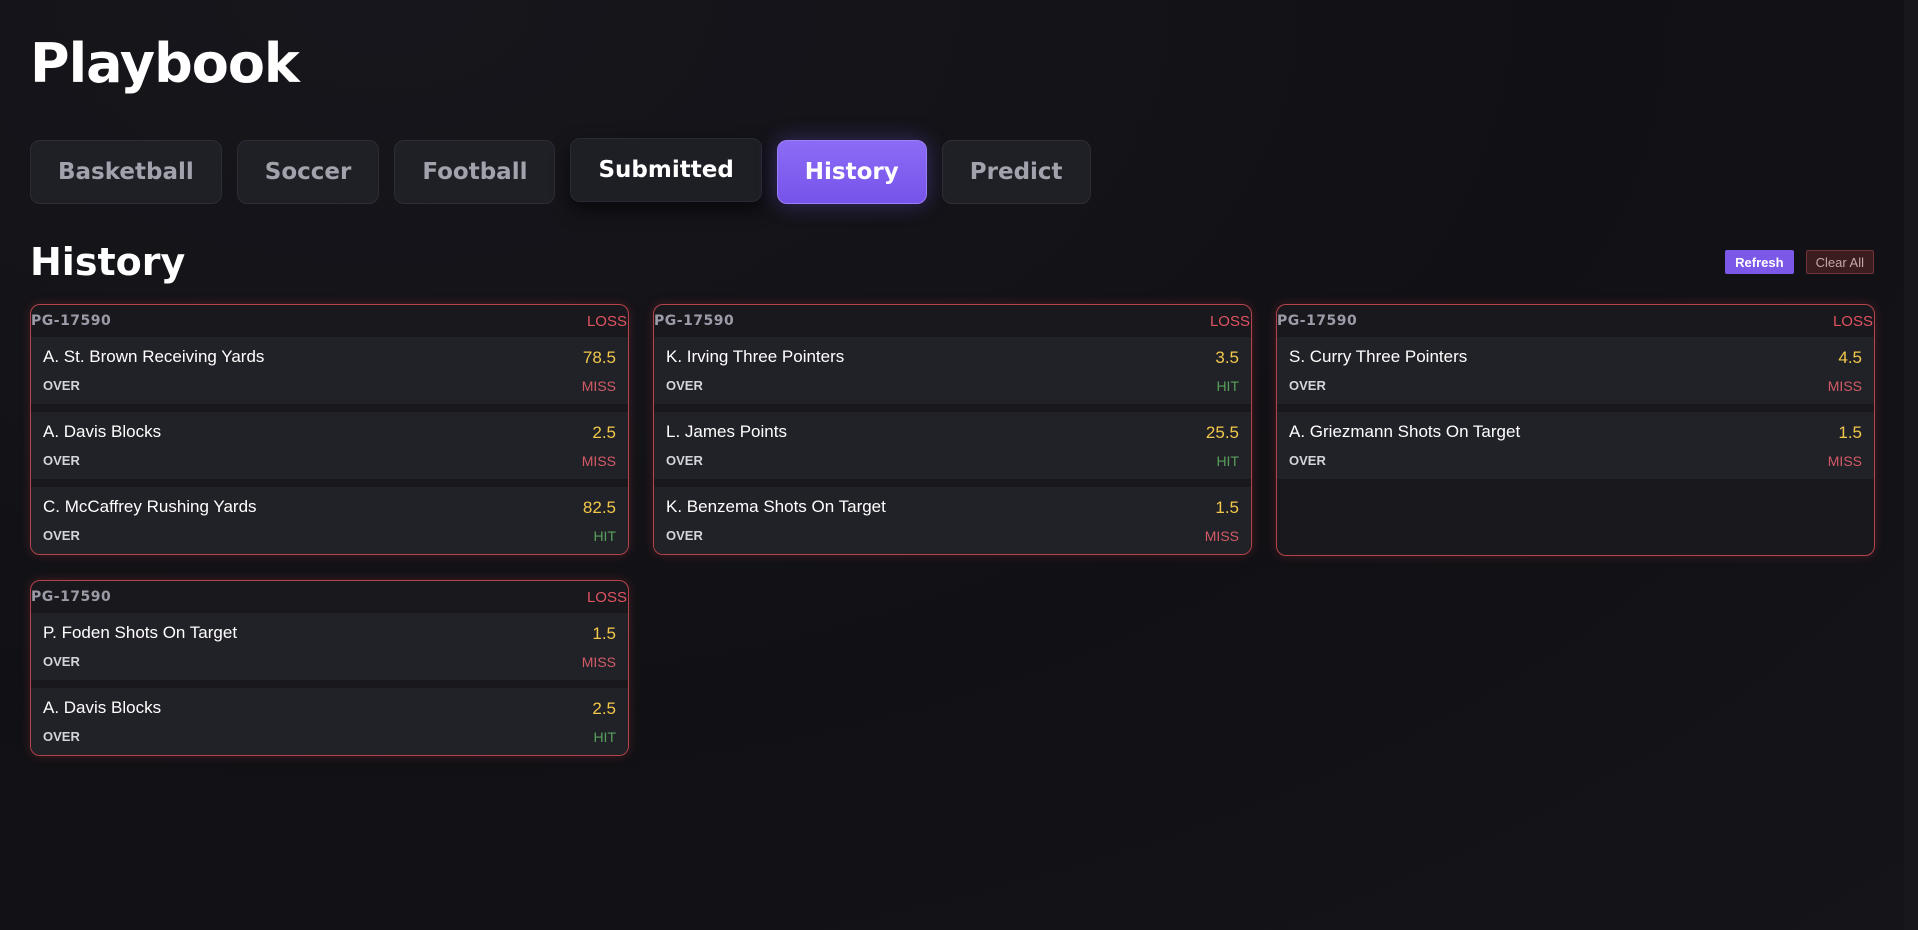 This screenshot has width=1918, height=930. I want to click on ticket-leg: K. Irving Three Pointers 3.5 OVER HIT, so click(952, 370).